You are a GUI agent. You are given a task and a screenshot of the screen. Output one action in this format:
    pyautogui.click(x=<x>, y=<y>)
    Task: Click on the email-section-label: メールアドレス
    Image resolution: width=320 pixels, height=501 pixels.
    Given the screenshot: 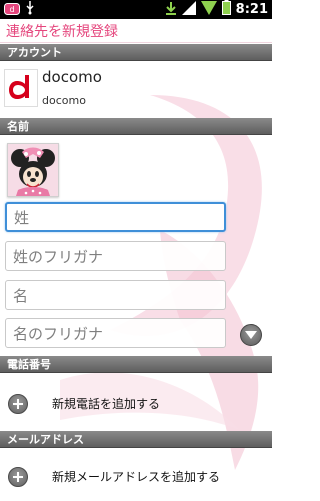 What is the action you would take?
    pyautogui.click(x=45, y=439)
    